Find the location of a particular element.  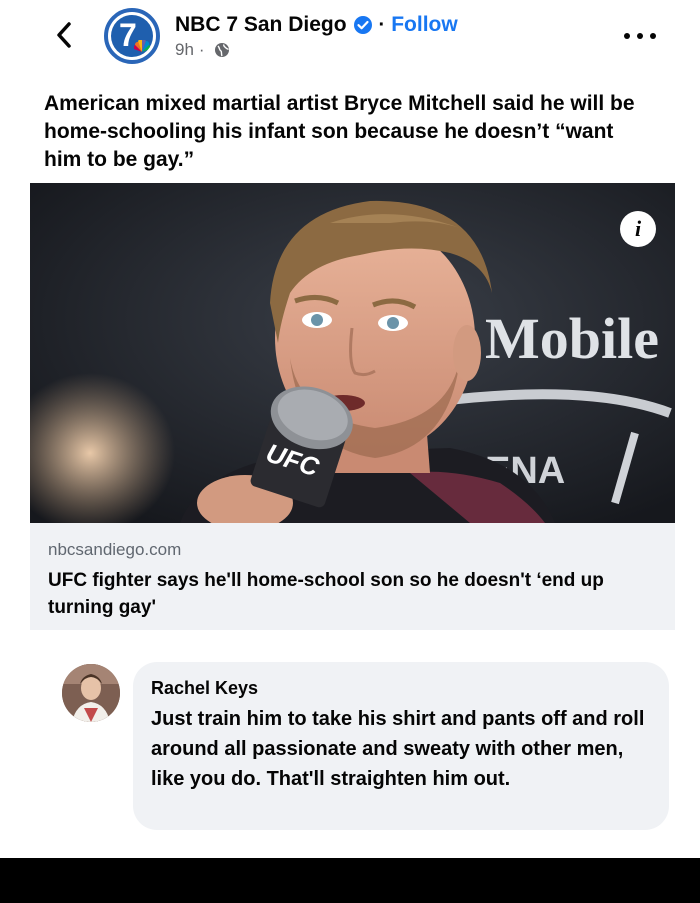

bottom-bar is located at coordinates (350, 880).